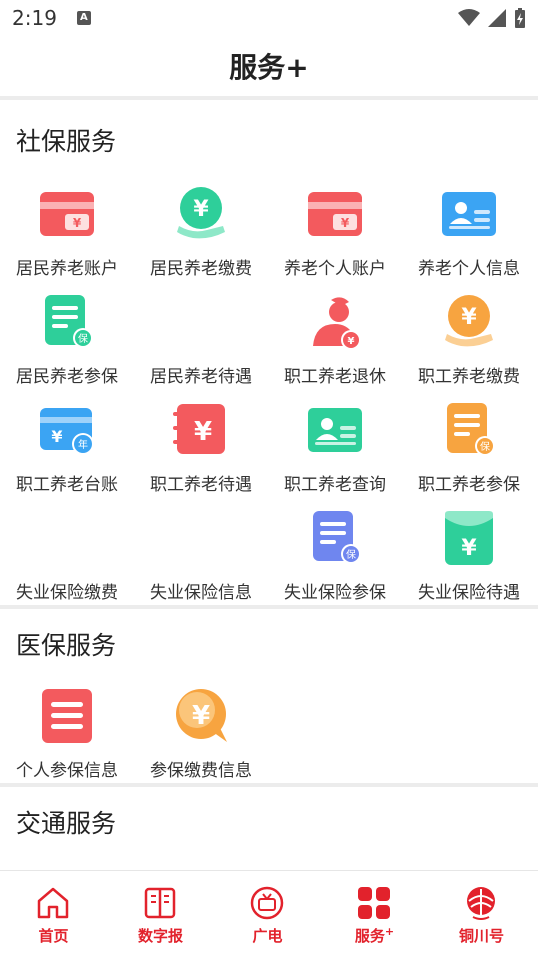 The width and height of the screenshot is (538, 958). What do you see at coordinates (67, 269) in the screenshot?
I see `service-item-label: 居民养老账户` at bounding box center [67, 269].